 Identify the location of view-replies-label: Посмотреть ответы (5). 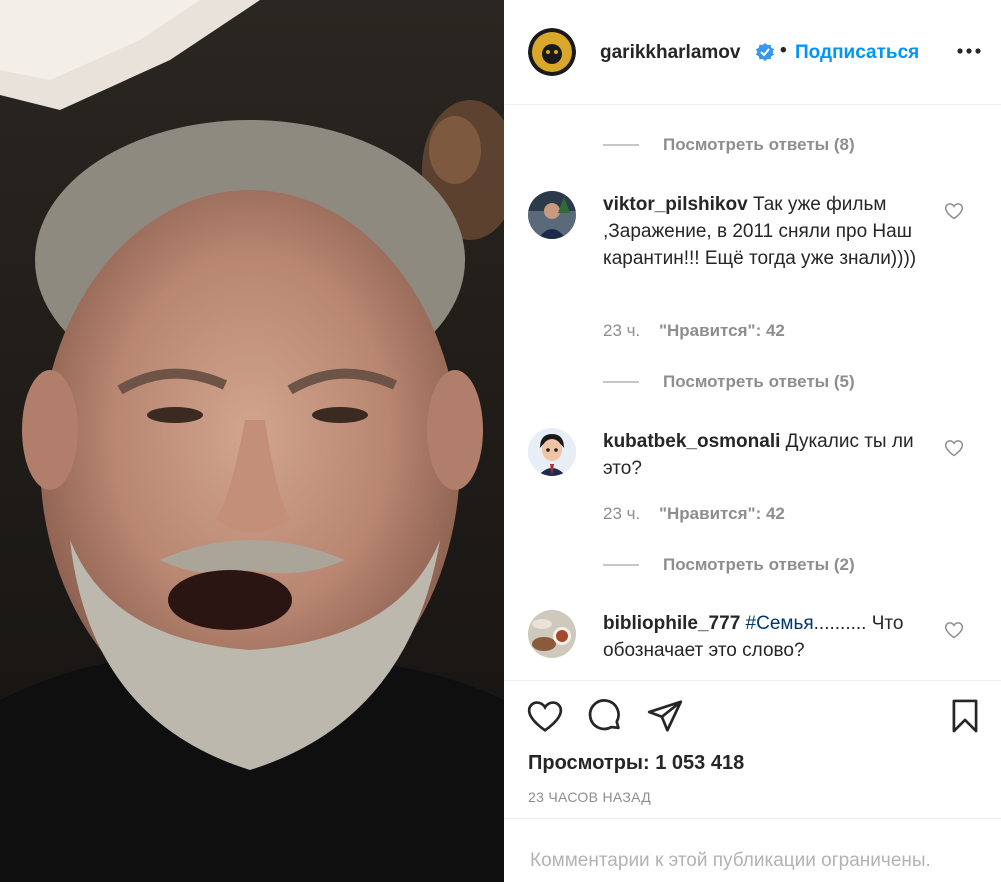
(759, 381).